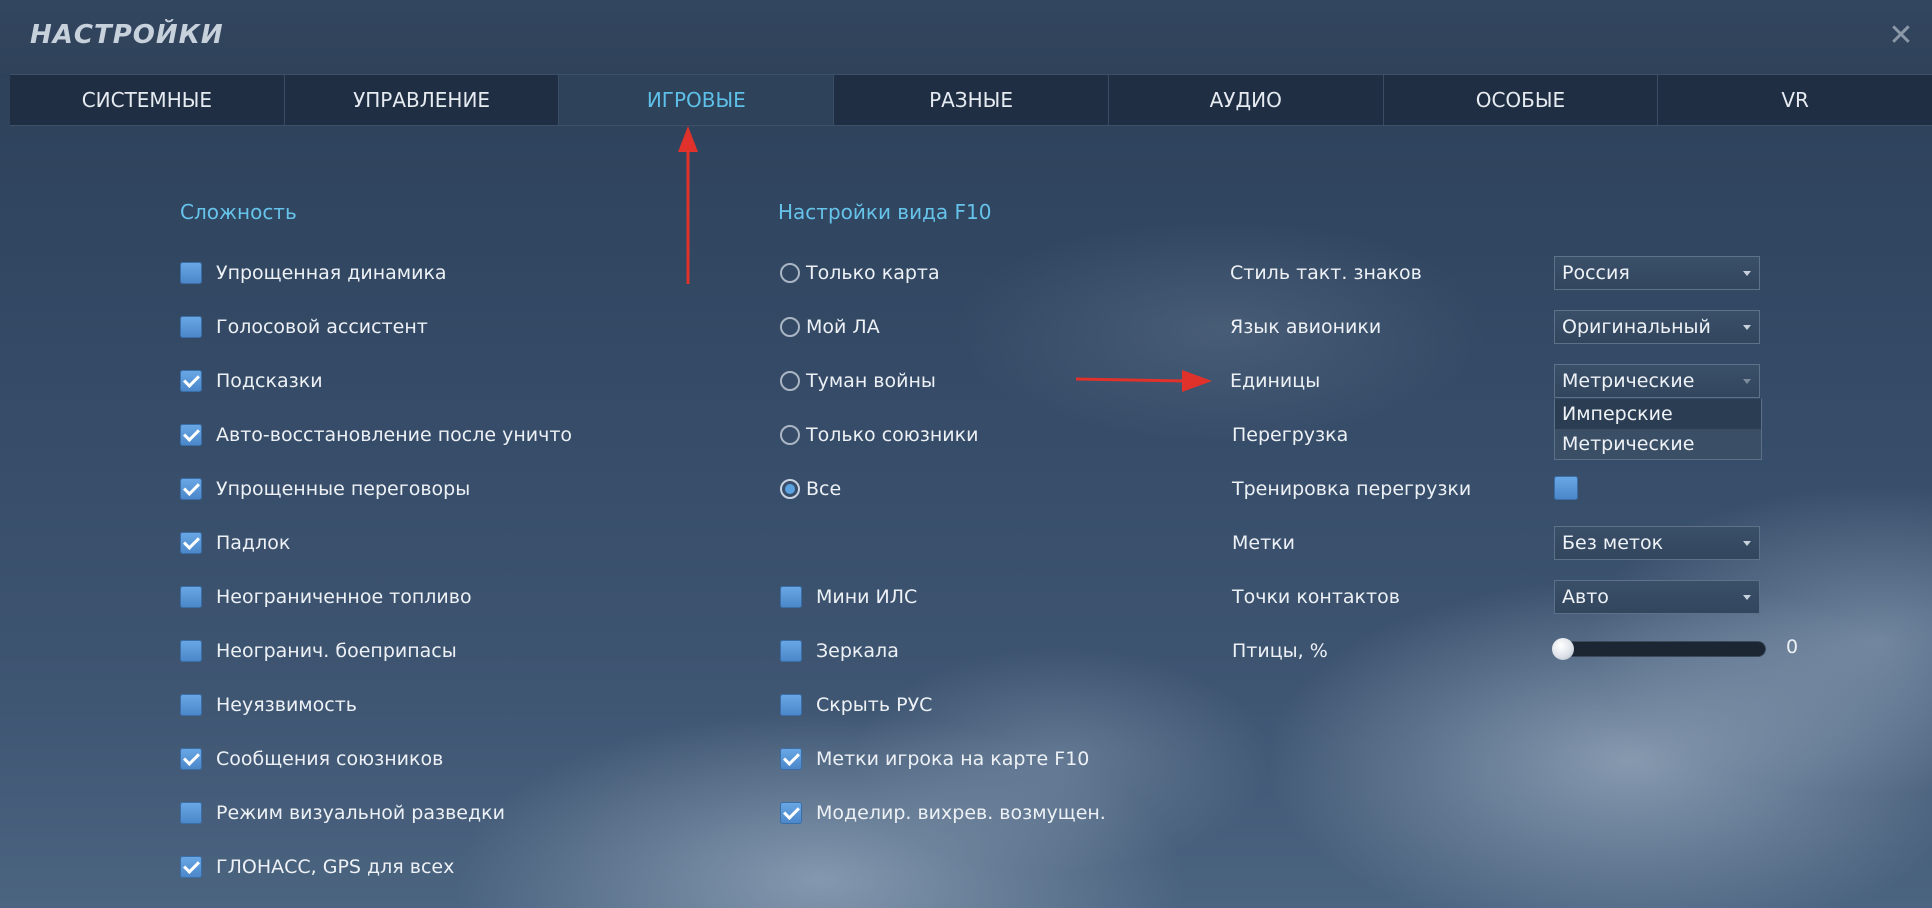  I want to click on option-label: Все, so click(824, 489).